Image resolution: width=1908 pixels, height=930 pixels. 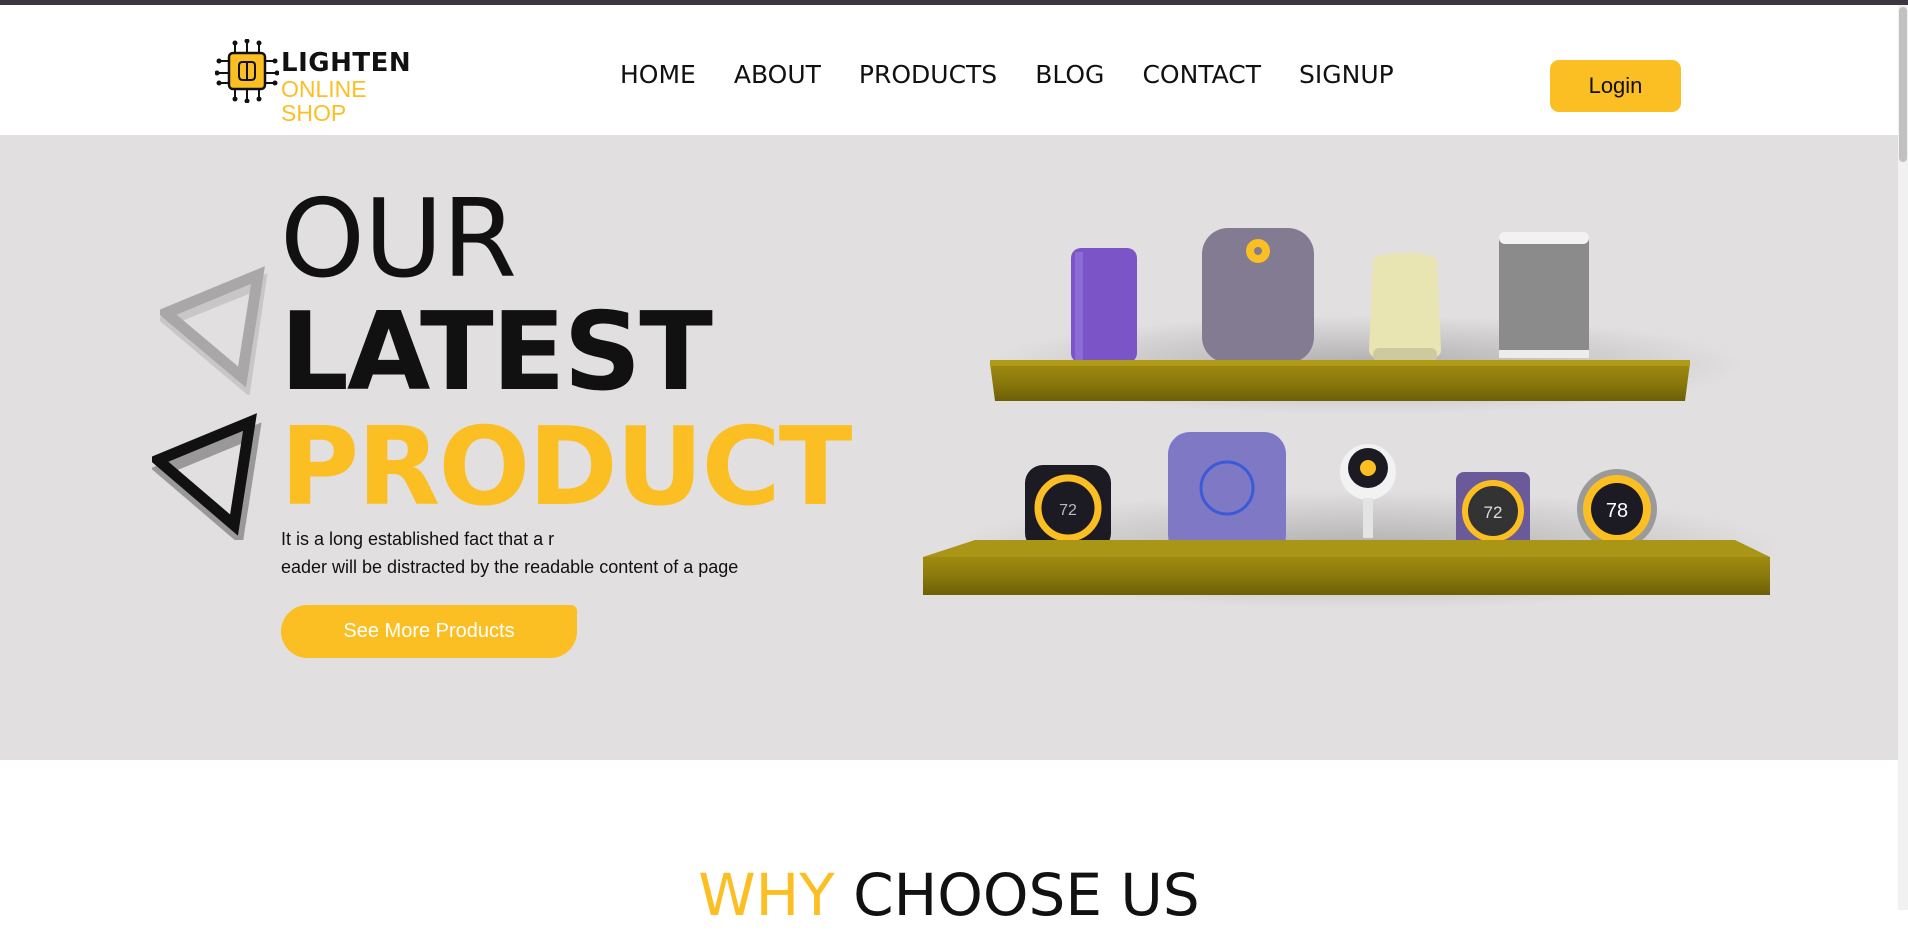 What do you see at coordinates (1026, 75) in the screenshot?
I see `main-nav: HOME ABOUT PRODUCTS BLOG CONTACT SIGNUP` at bounding box center [1026, 75].